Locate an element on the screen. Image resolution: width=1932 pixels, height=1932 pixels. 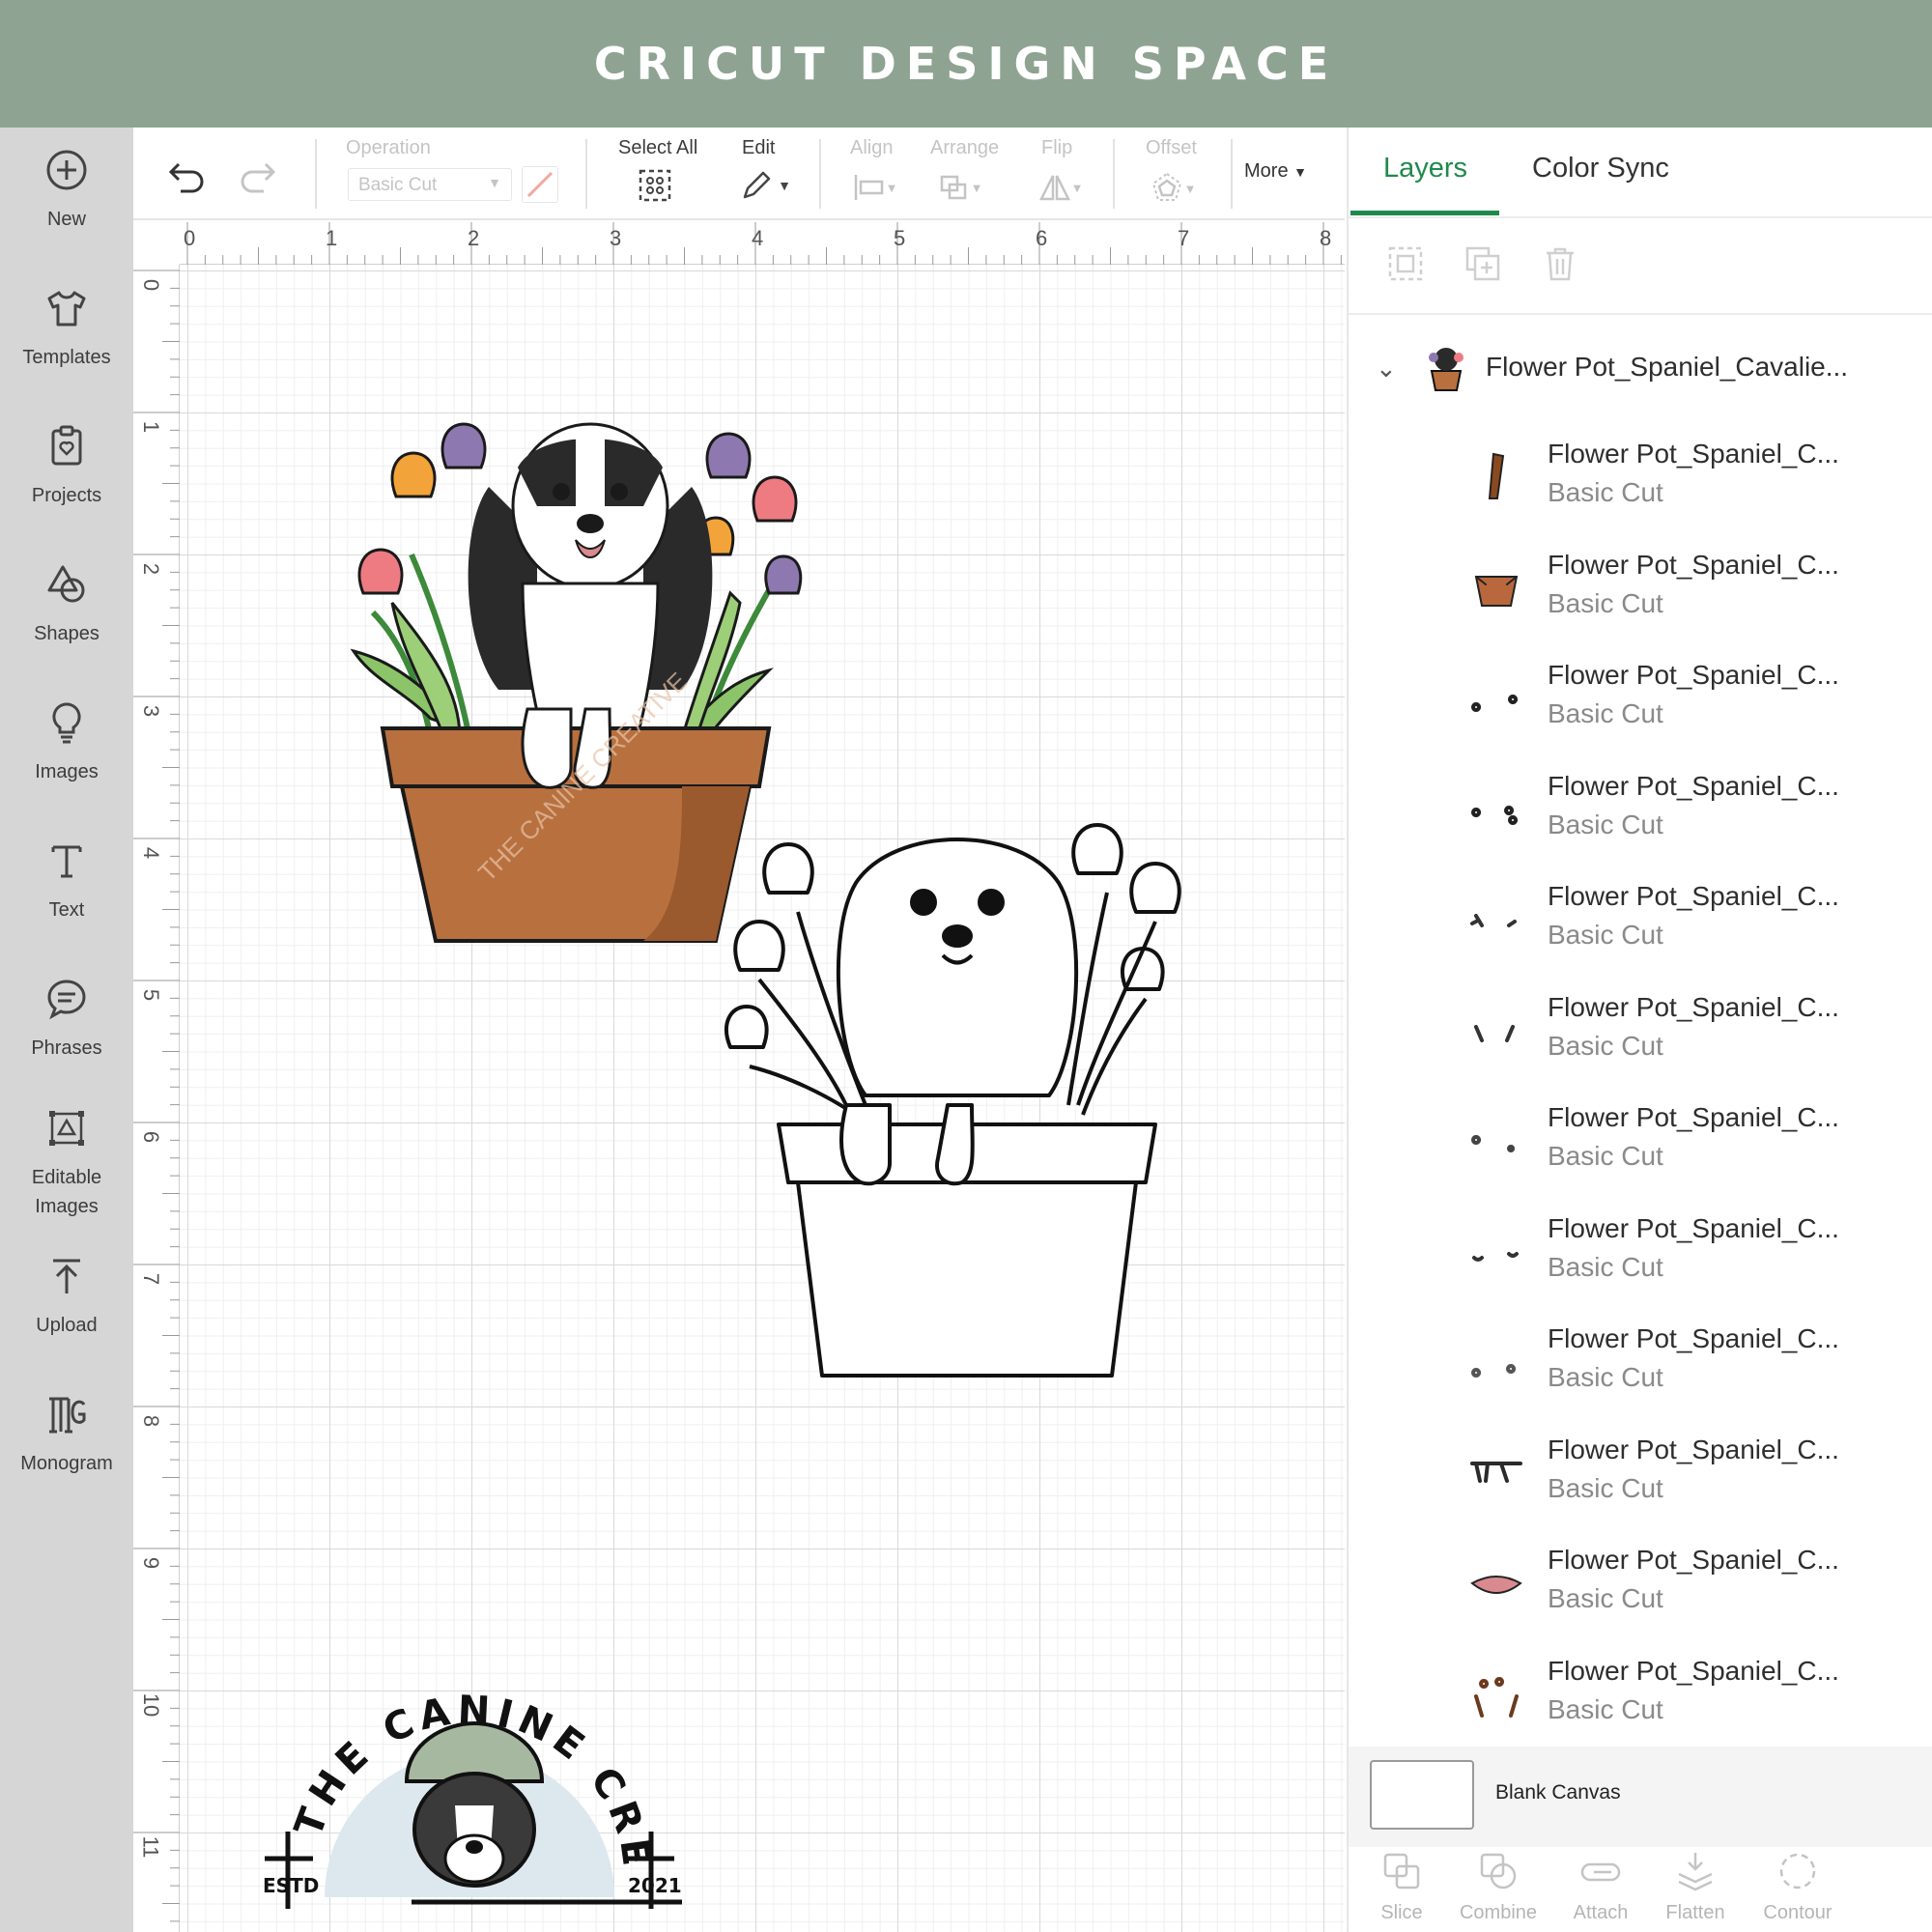
group-button is located at coordinates (1405, 264).